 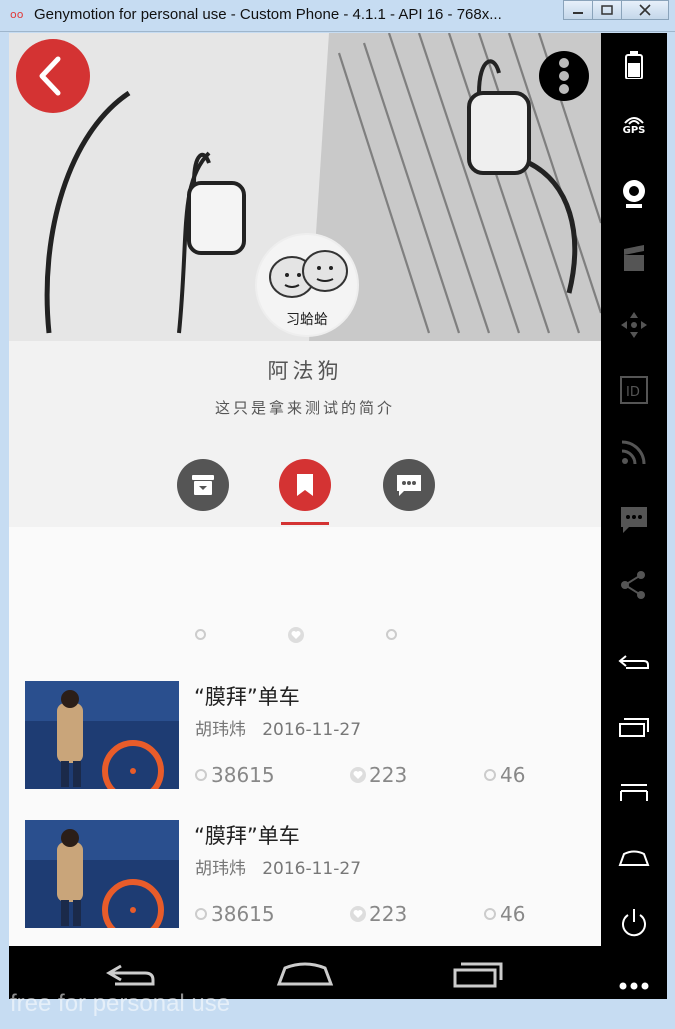 I want to click on id-label: ID, so click(x=633, y=392).